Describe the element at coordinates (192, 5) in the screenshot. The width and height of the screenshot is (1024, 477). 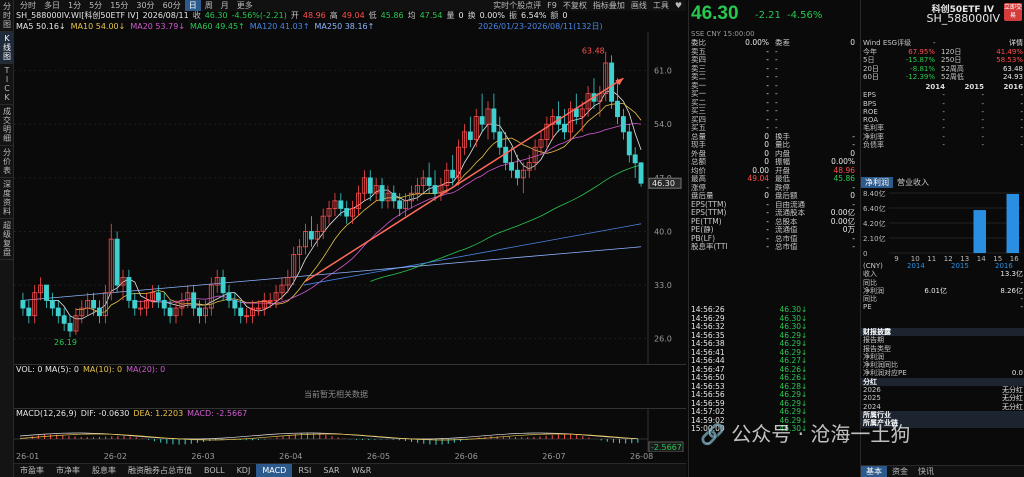
I see `period-tab-7: 日` at that location.